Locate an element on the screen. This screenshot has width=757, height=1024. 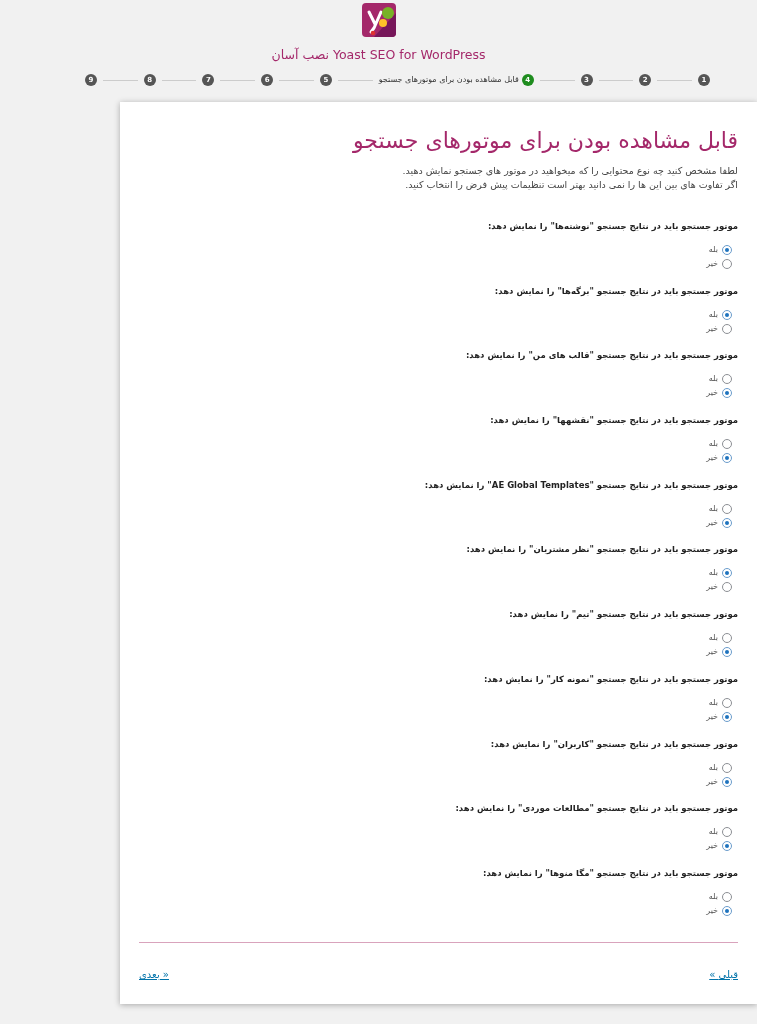
logo-icon is located at coordinates (378, 20).